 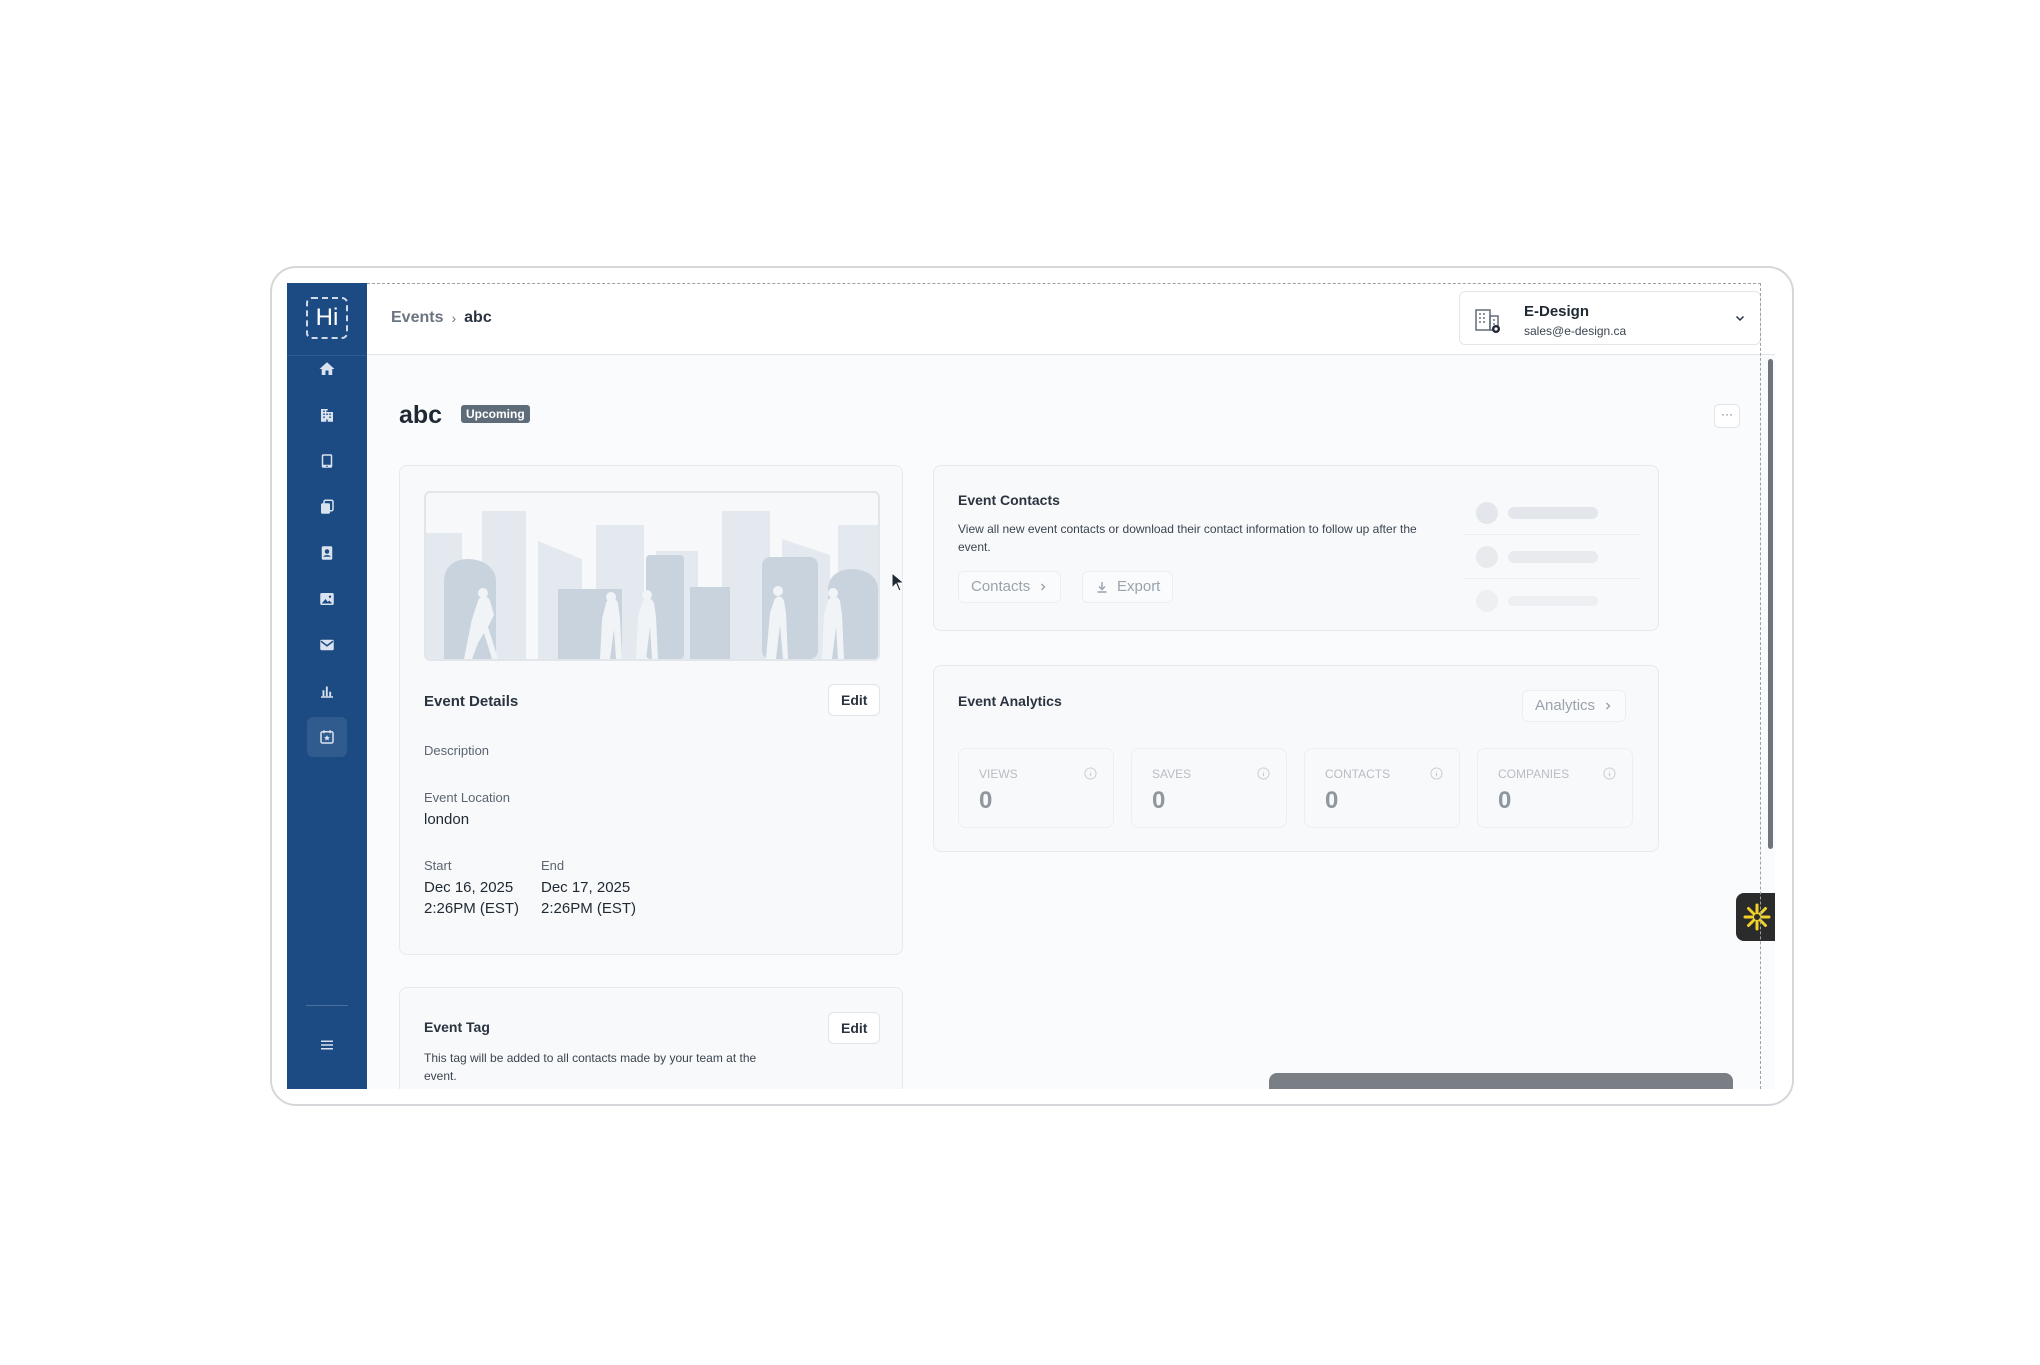 I want to click on breadcrumb: Events › abc, so click(x=441, y=318).